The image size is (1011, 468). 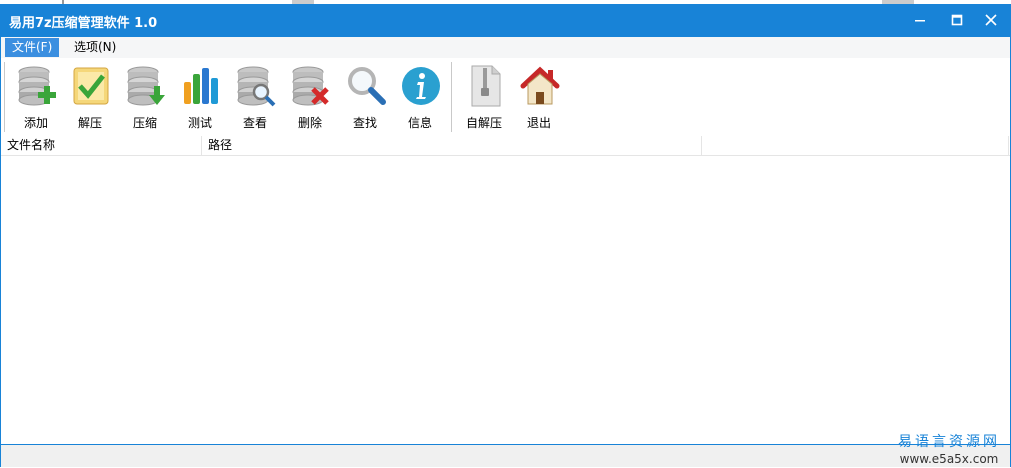 I want to click on minimize-icon, so click(x=920, y=21).